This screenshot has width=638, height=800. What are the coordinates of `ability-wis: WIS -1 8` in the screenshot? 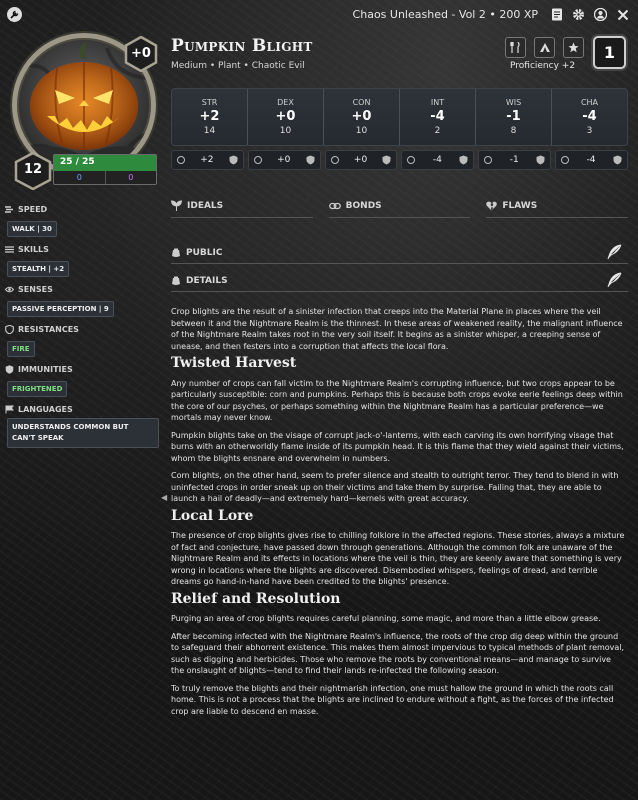 It's located at (513, 117).